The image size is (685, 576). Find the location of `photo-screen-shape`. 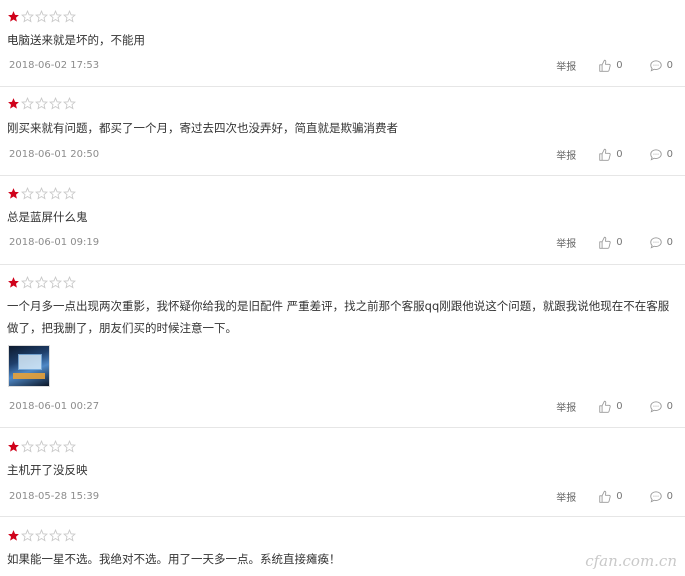

photo-screen-shape is located at coordinates (30, 362).